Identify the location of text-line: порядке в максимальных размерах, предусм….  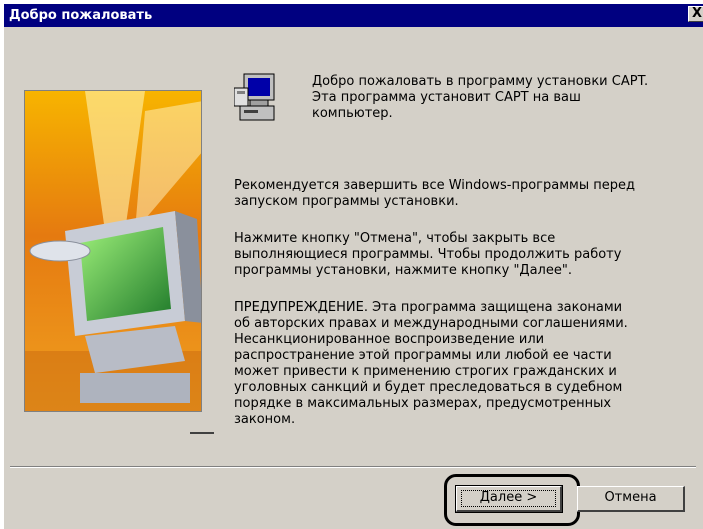
(423, 403).